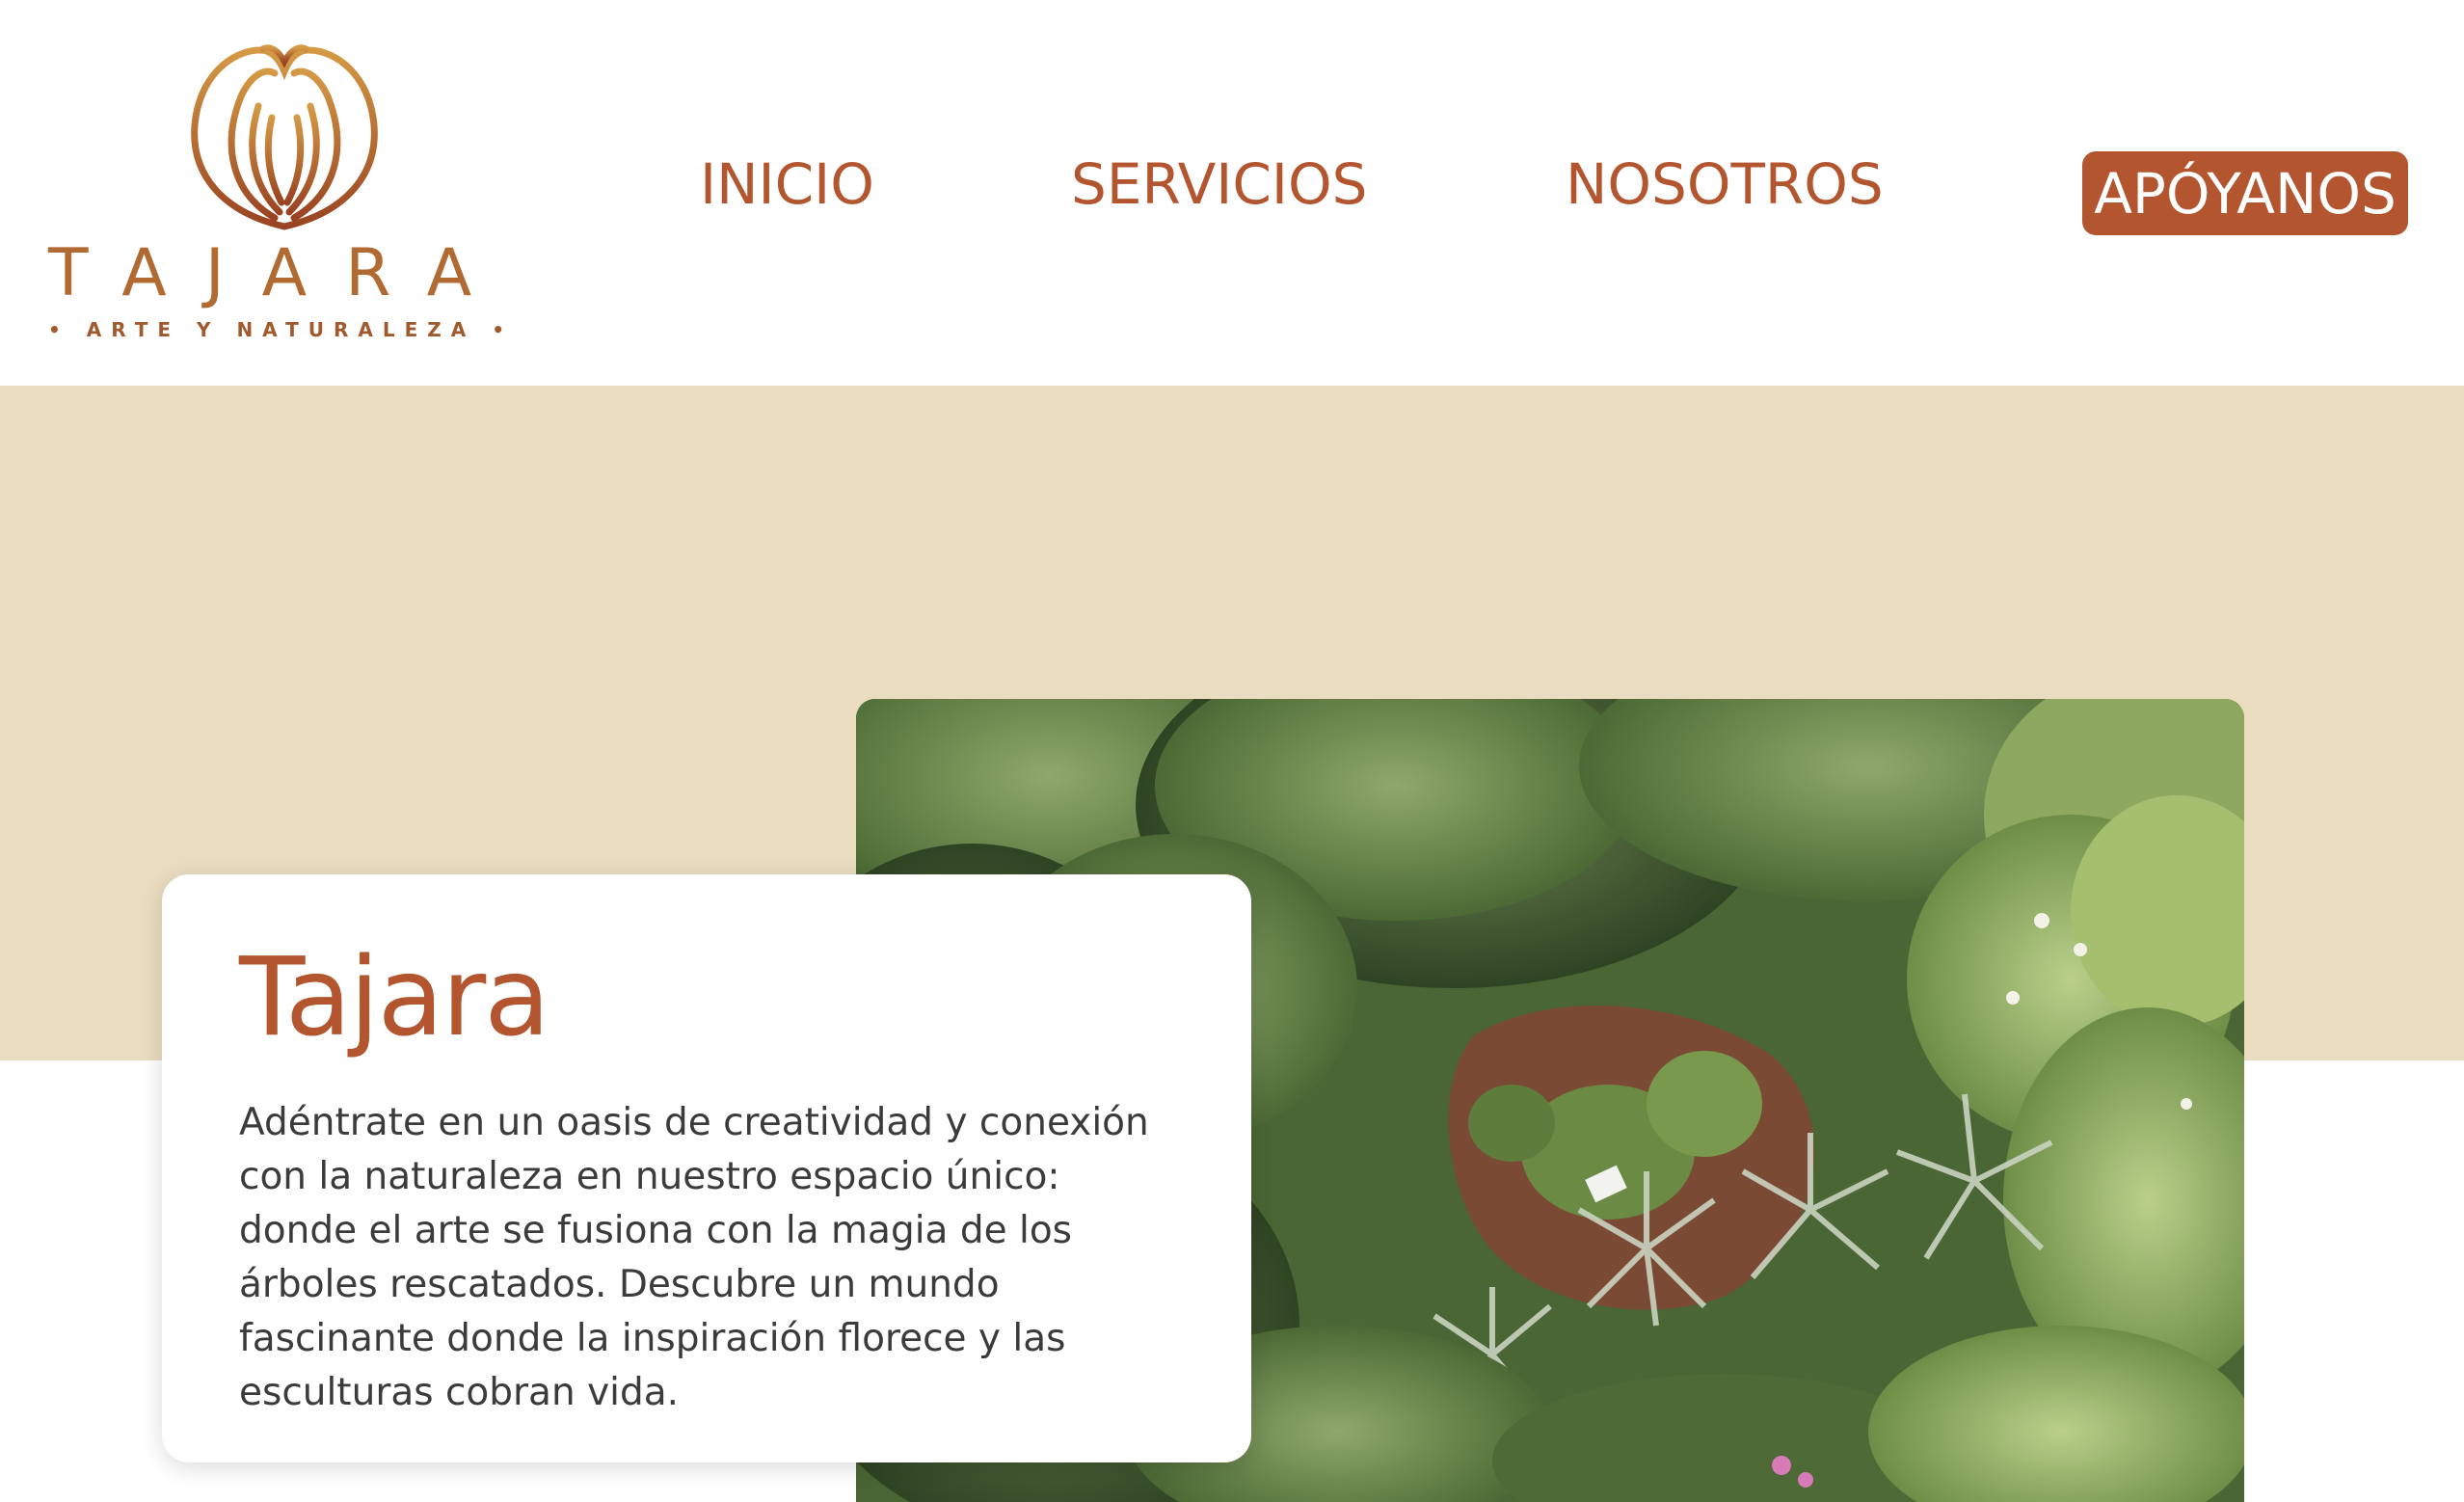 Image resolution: width=2464 pixels, height=1502 pixels. I want to click on nav-item-nosotros: NOSOTROS, so click(1725, 184).